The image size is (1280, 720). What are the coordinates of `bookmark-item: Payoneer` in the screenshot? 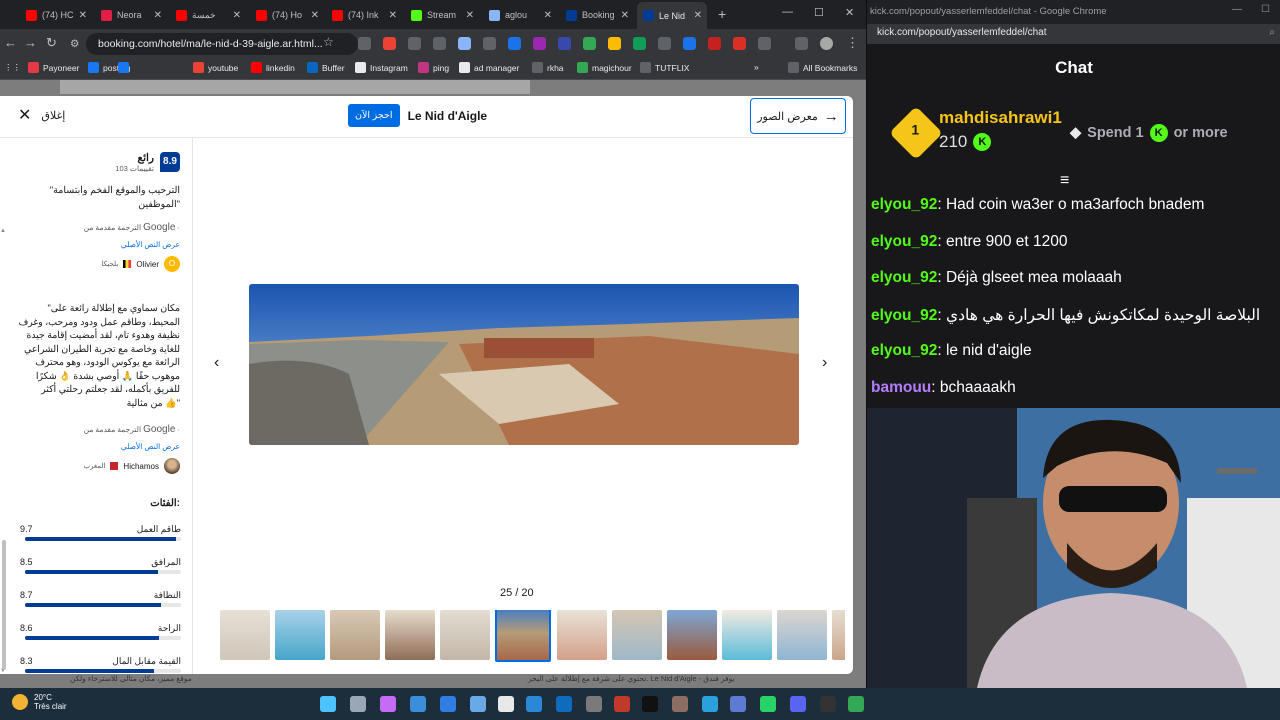 It's located at (53, 67).